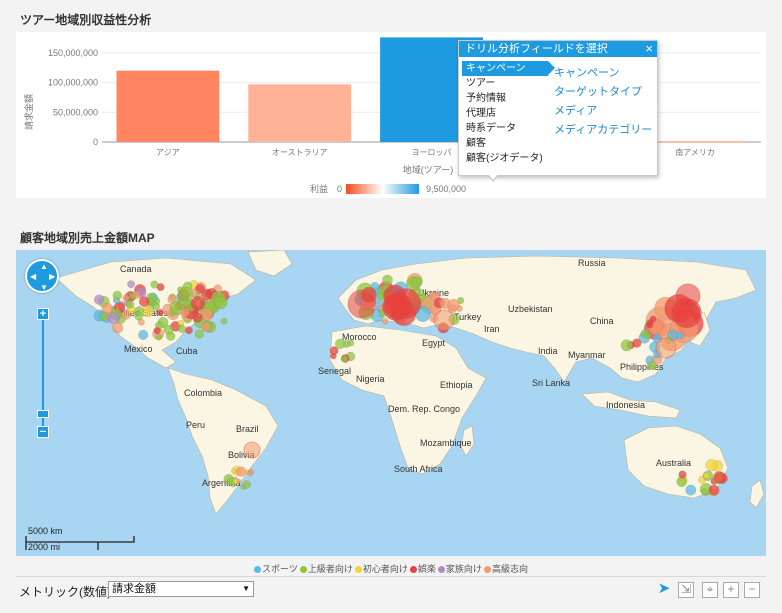 This screenshot has height=613, width=782. What do you see at coordinates (381, 568) in the screenshot?
I see `legend-item: 初心者向け` at bounding box center [381, 568].